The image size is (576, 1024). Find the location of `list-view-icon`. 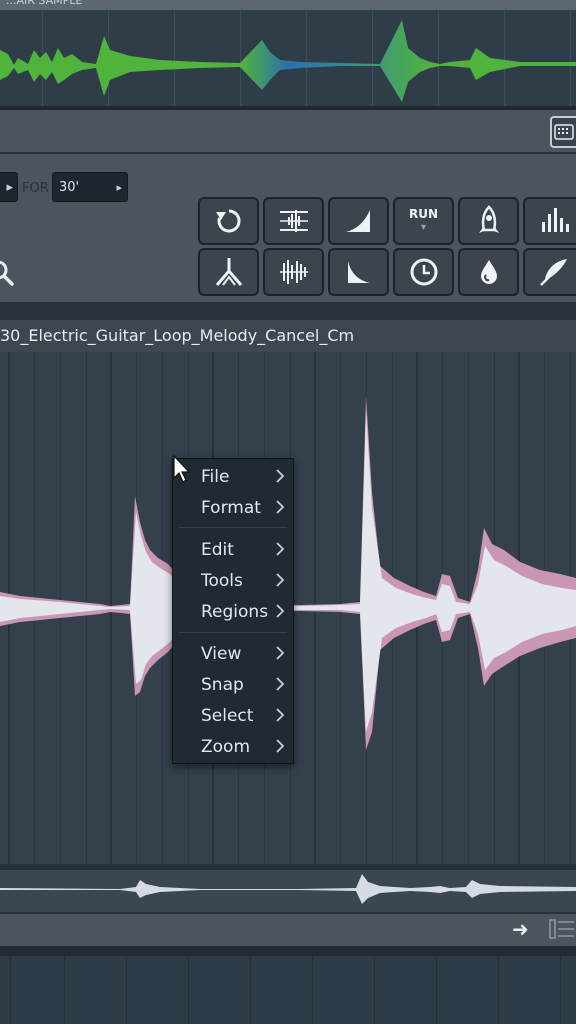

list-view-icon is located at coordinates (562, 929).